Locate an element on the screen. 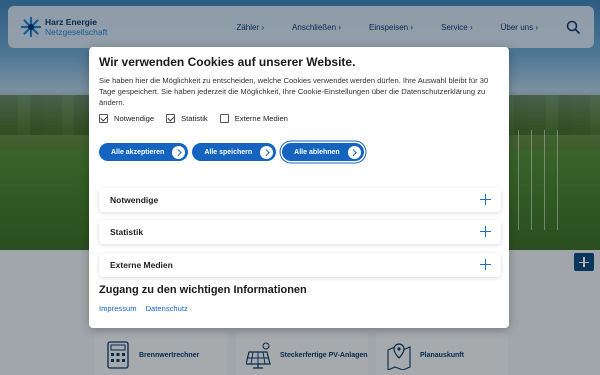 The image size is (600, 375). accept-all-button: Alle akzeptieren is located at coordinates (144, 152).